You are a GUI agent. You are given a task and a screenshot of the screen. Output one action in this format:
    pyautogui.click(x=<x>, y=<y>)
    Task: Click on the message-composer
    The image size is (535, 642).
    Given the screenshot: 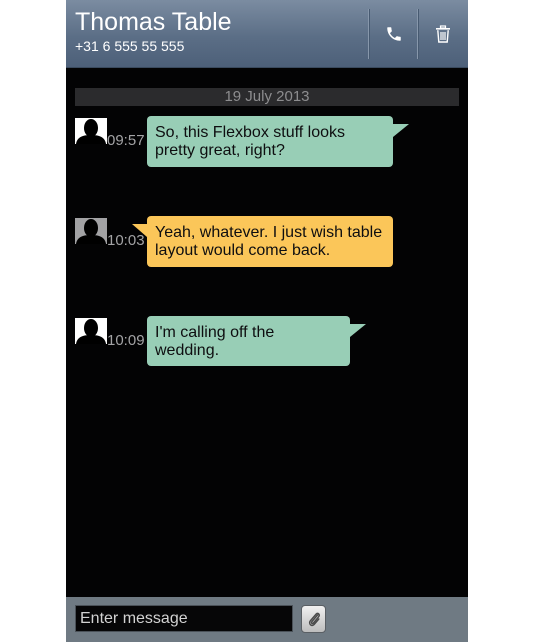 What is the action you would take?
    pyautogui.click(x=267, y=619)
    